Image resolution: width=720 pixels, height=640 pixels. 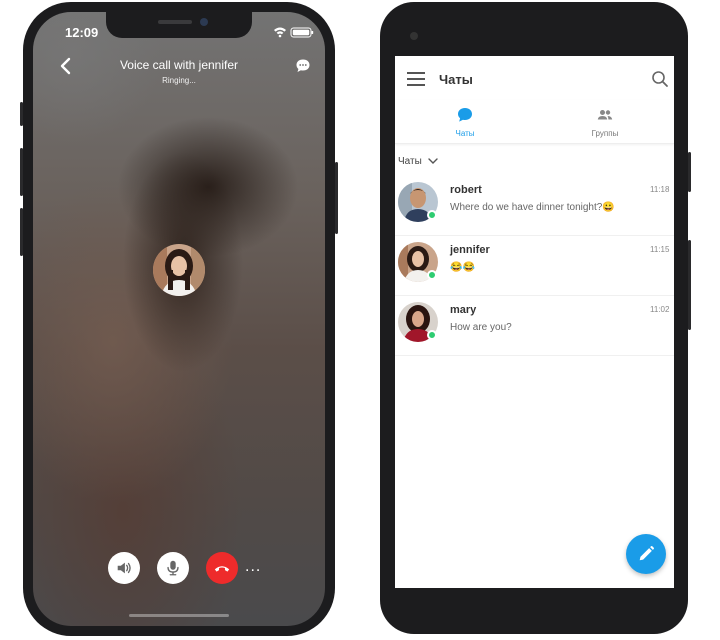 I want to click on battery-icon, so click(x=302, y=32).